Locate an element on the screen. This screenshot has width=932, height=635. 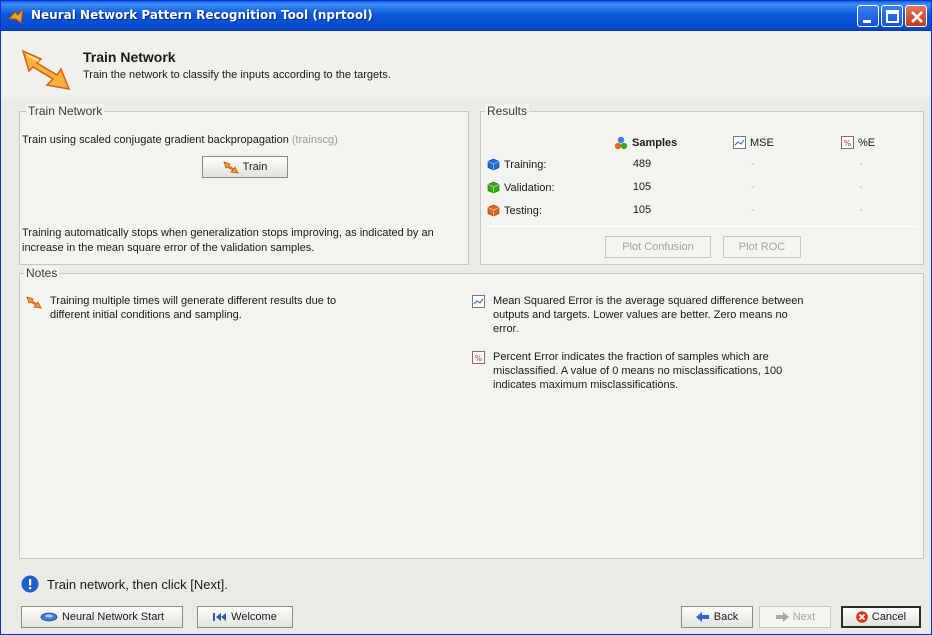
testing-mse-value: - is located at coordinates (753, 210).